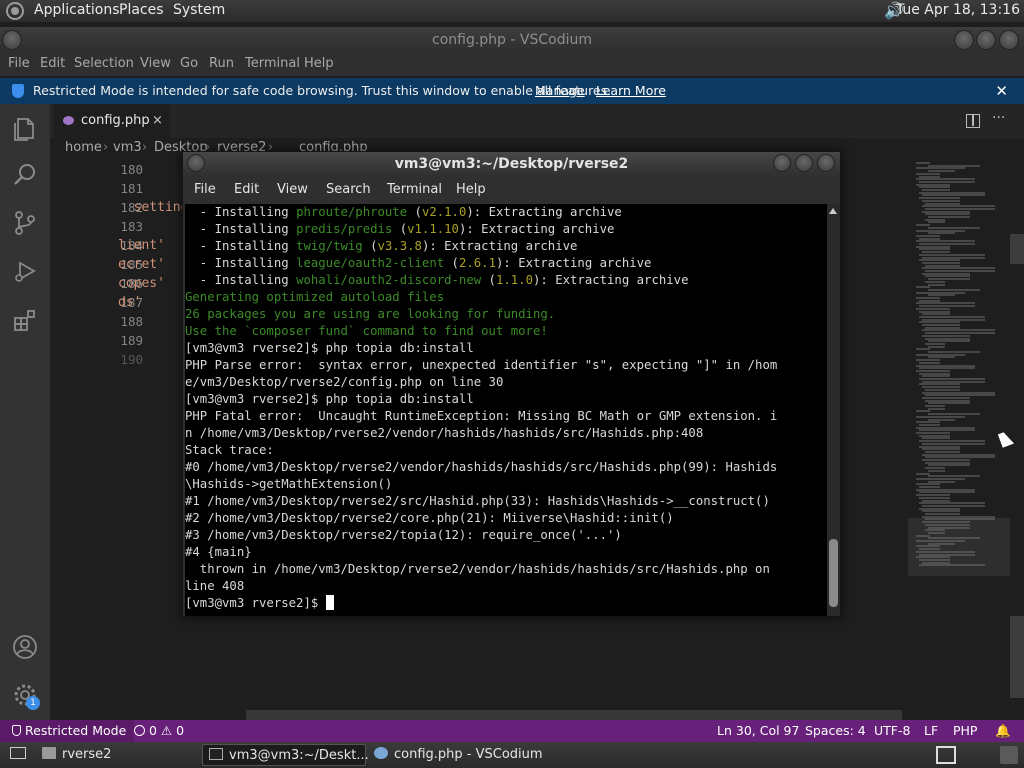 This screenshot has height=768, width=1024. I want to click on scroll-up-arrow-icon, so click(833, 211).